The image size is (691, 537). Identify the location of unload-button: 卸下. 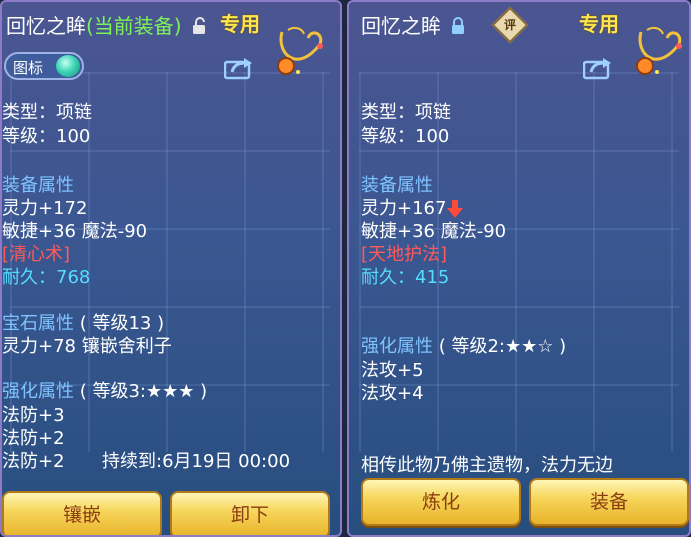
(250, 513).